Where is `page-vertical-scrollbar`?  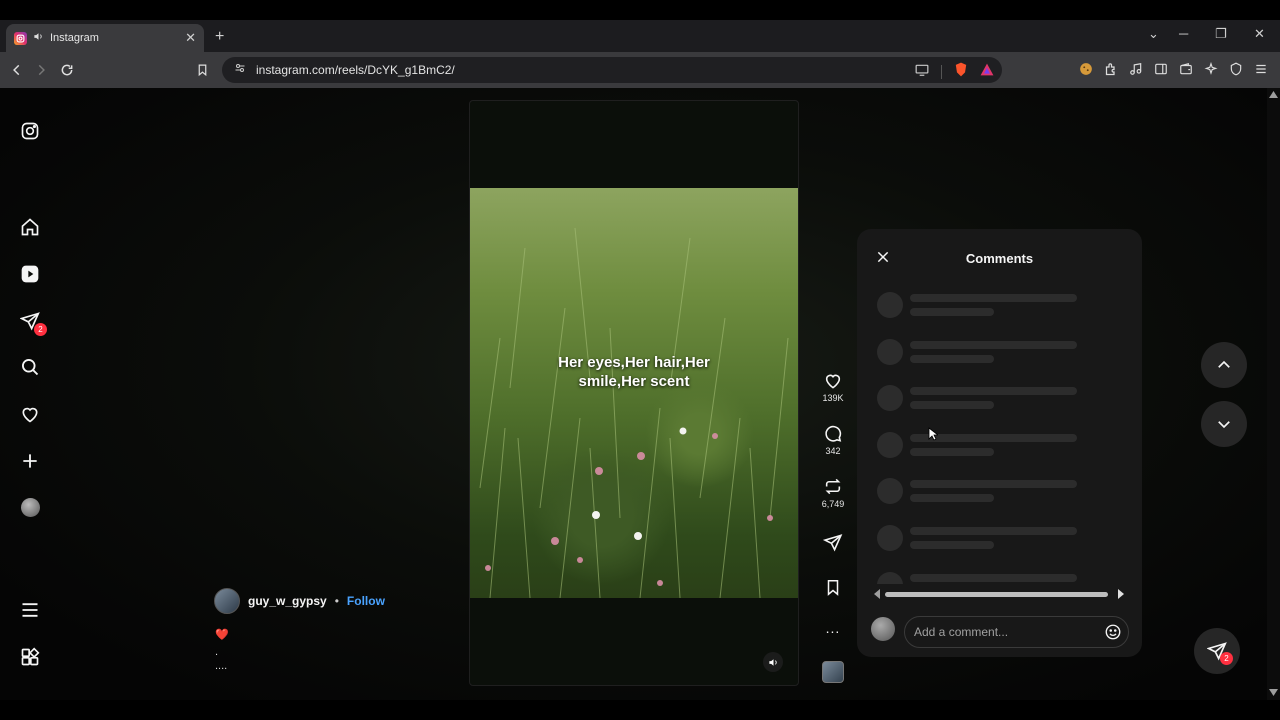
page-vertical-scrollbar is located at coordinates (1273, 394).